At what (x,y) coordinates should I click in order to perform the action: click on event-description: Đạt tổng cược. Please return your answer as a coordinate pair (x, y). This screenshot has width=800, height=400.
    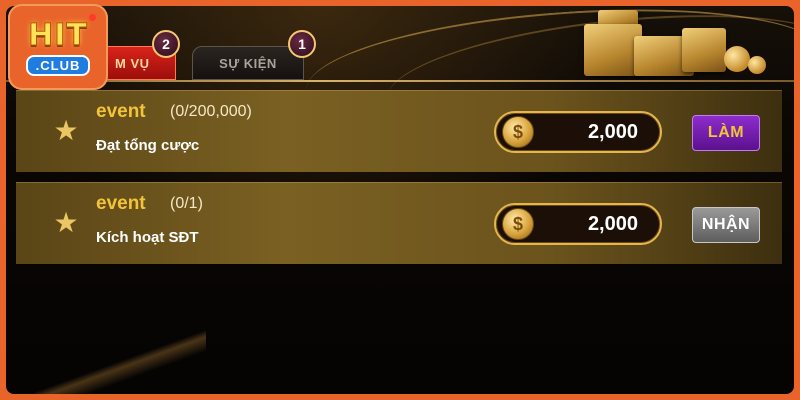
    Looking at the image, I should click on (148, 145).